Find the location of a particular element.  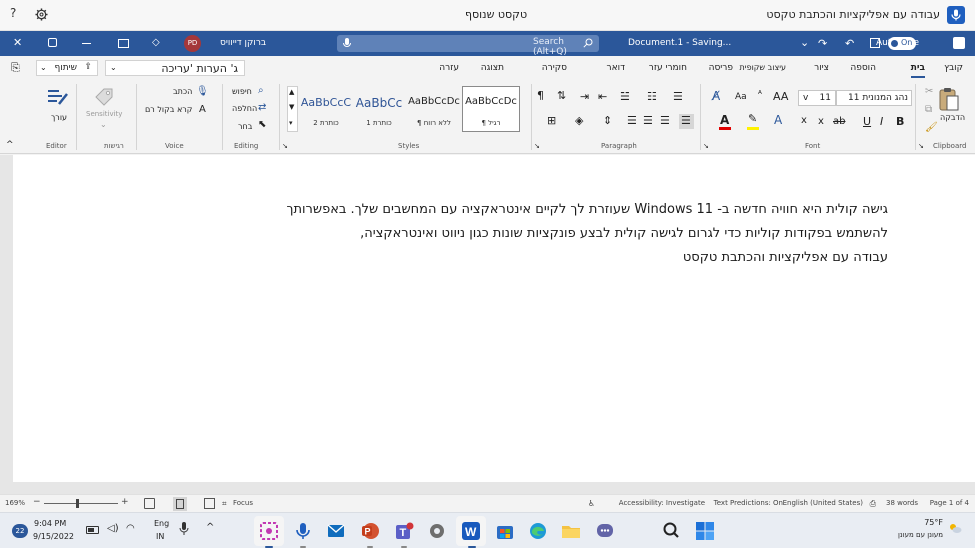

edge-icon is located at coordinates (538, 531).